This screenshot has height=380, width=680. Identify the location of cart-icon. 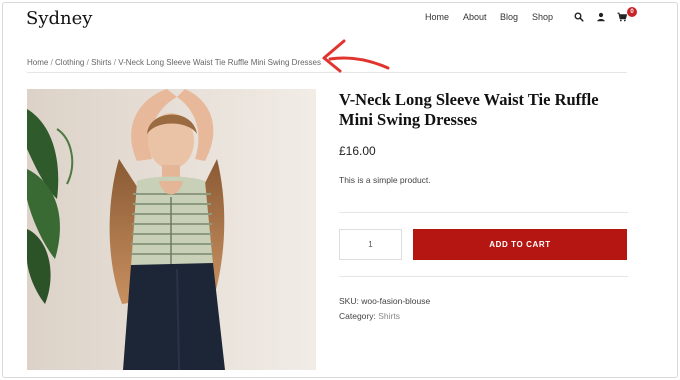
(622, 17).